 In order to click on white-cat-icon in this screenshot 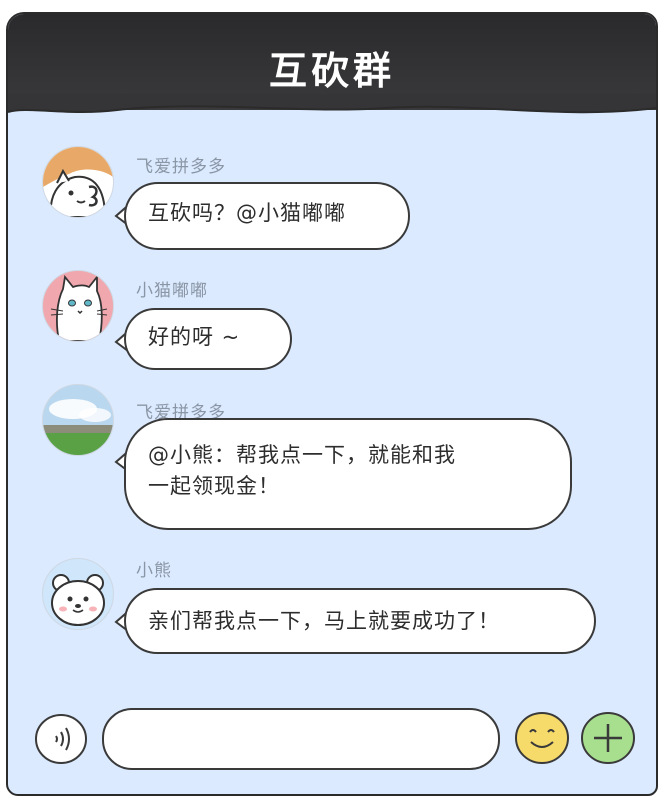, I will do `click(79, 307)`.